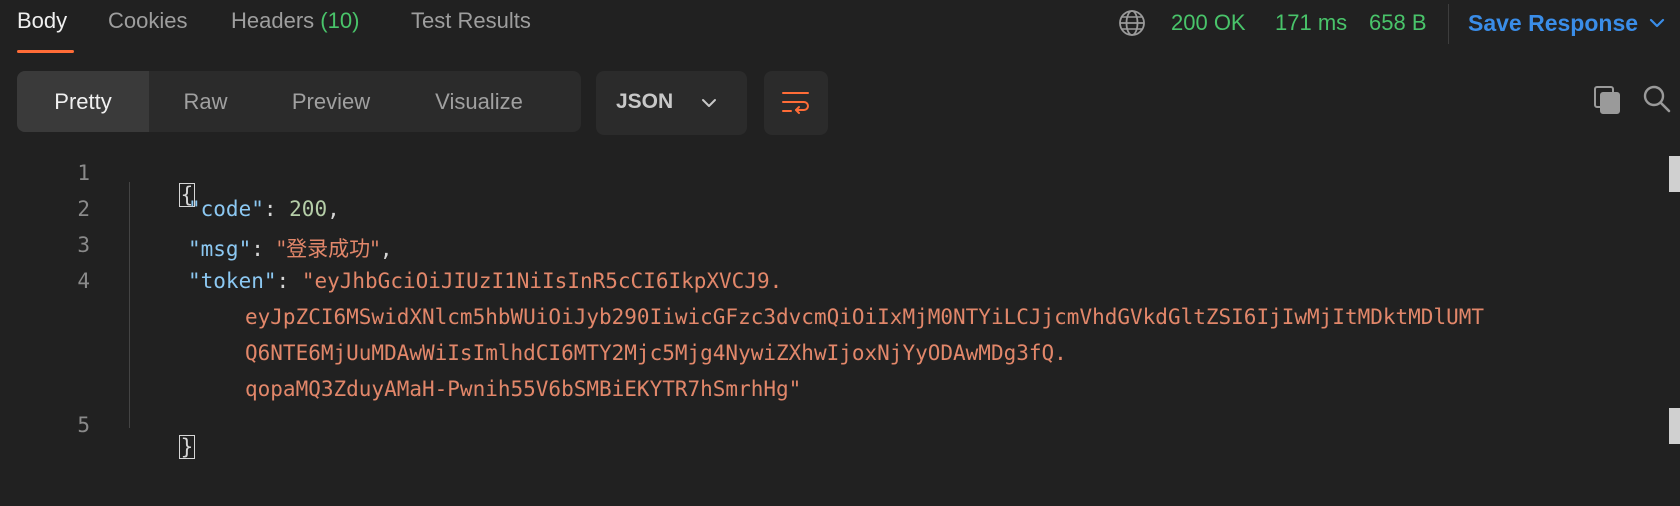  Describe the element at coordinates (1553, 23) in the screenshot. I see `save-response-button: Save Response` at that location.